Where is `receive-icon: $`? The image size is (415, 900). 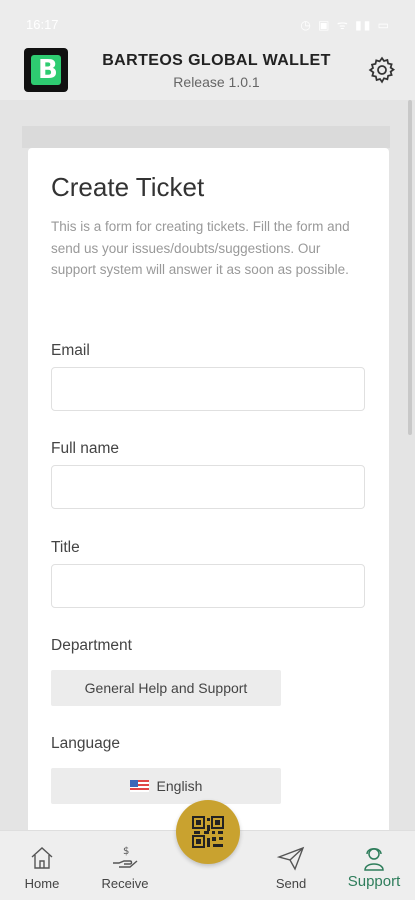
receive-icon: $ is located at coordinates (125, 857).